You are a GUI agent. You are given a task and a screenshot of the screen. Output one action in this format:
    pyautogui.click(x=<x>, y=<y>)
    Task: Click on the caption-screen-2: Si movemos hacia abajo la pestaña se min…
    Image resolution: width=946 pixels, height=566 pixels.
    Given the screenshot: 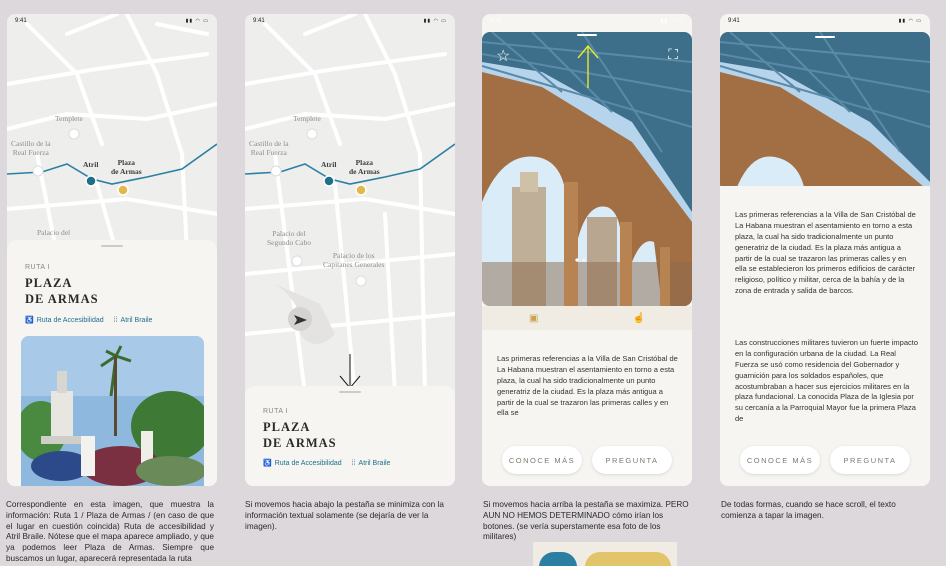 What is the action you would take?
    pyautogui.click(x=344, y=515)
    